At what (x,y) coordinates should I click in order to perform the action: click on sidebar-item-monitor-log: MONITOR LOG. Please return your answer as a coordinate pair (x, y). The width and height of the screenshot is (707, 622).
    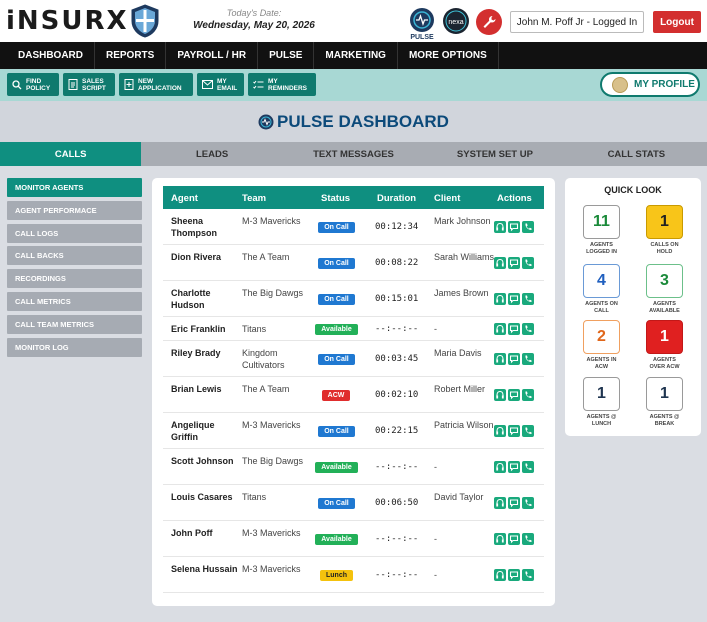
    Looking at the image, I should click on (74, 347).